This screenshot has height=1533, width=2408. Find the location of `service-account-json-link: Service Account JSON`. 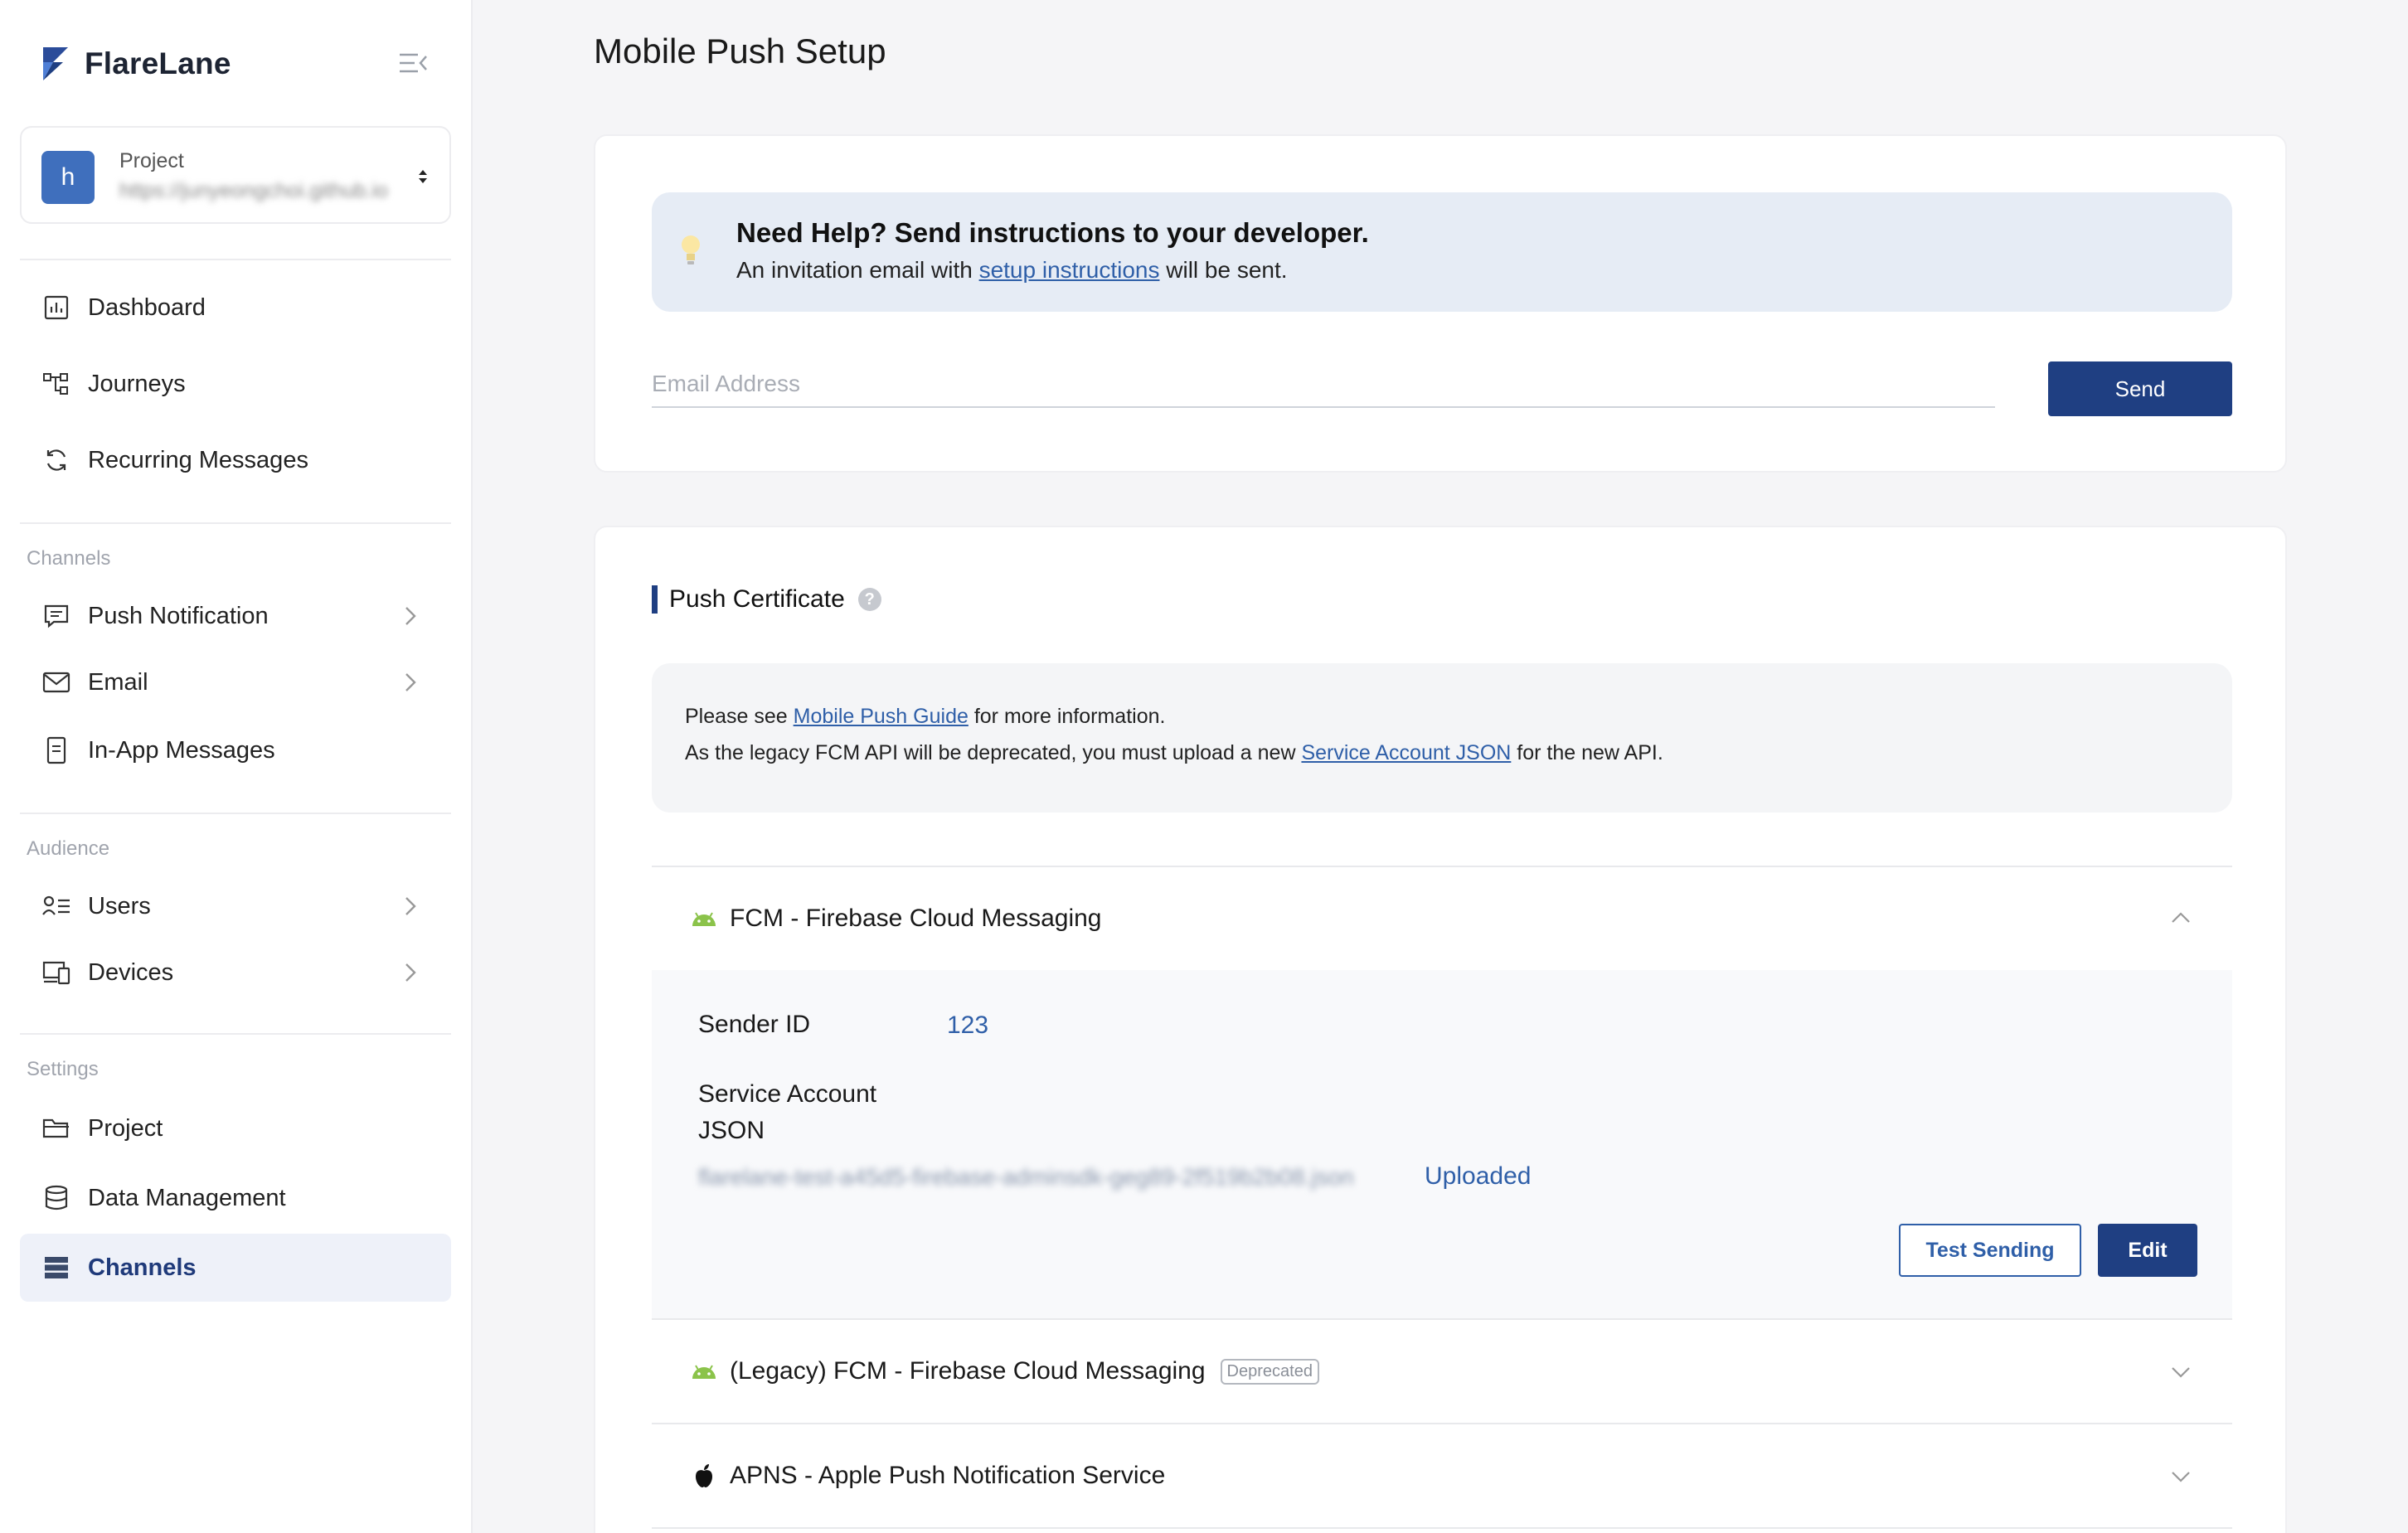

service-account-json-link: Service Account JSON is located at coordinates (1406, 753).